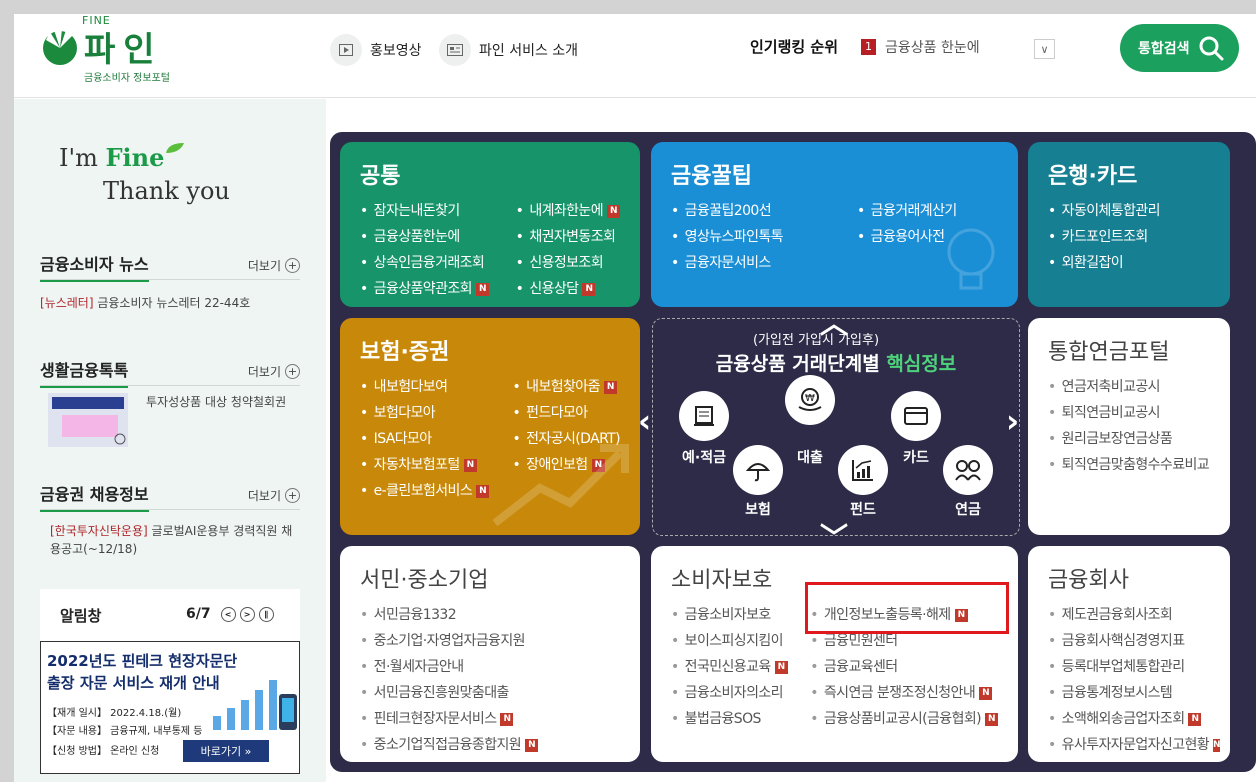 The width and height of the screenshot is (1256, 782). What do you see at coordinates (429, 263) in the screenshot?
I see `link-item: 상속인금융거래조회` at bounding box center [429, 263].